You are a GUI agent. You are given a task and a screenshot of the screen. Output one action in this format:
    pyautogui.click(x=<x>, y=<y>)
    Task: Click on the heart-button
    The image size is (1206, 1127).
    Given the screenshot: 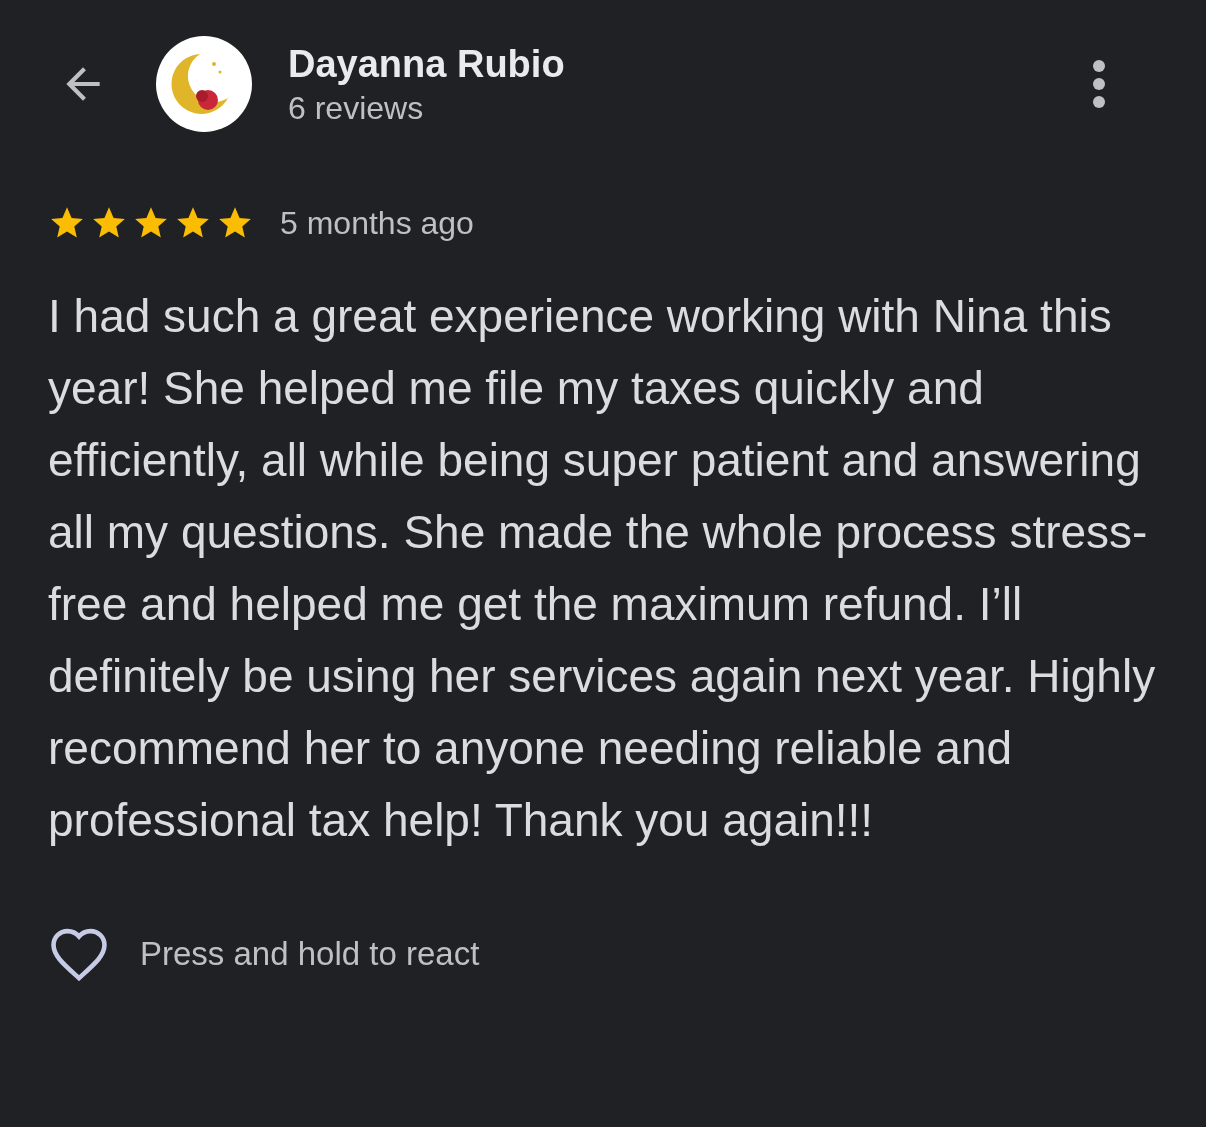 What is the action you would take?
    pyautogui.click(x=79, y=954)
    